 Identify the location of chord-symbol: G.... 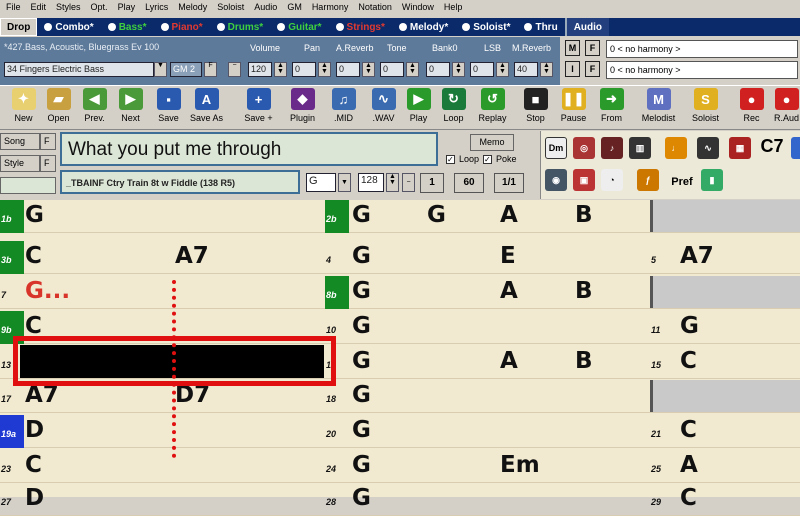
(47, 291).